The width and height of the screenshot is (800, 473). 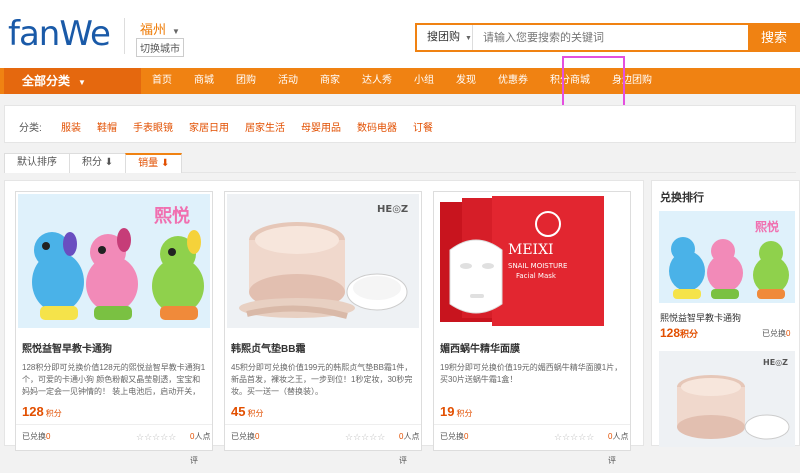 What do you see at coordinates (727, 399) in the screenshot?
I see `ranking-image-bb-cushion: HE◎Z` at bounding box center [727, 399].